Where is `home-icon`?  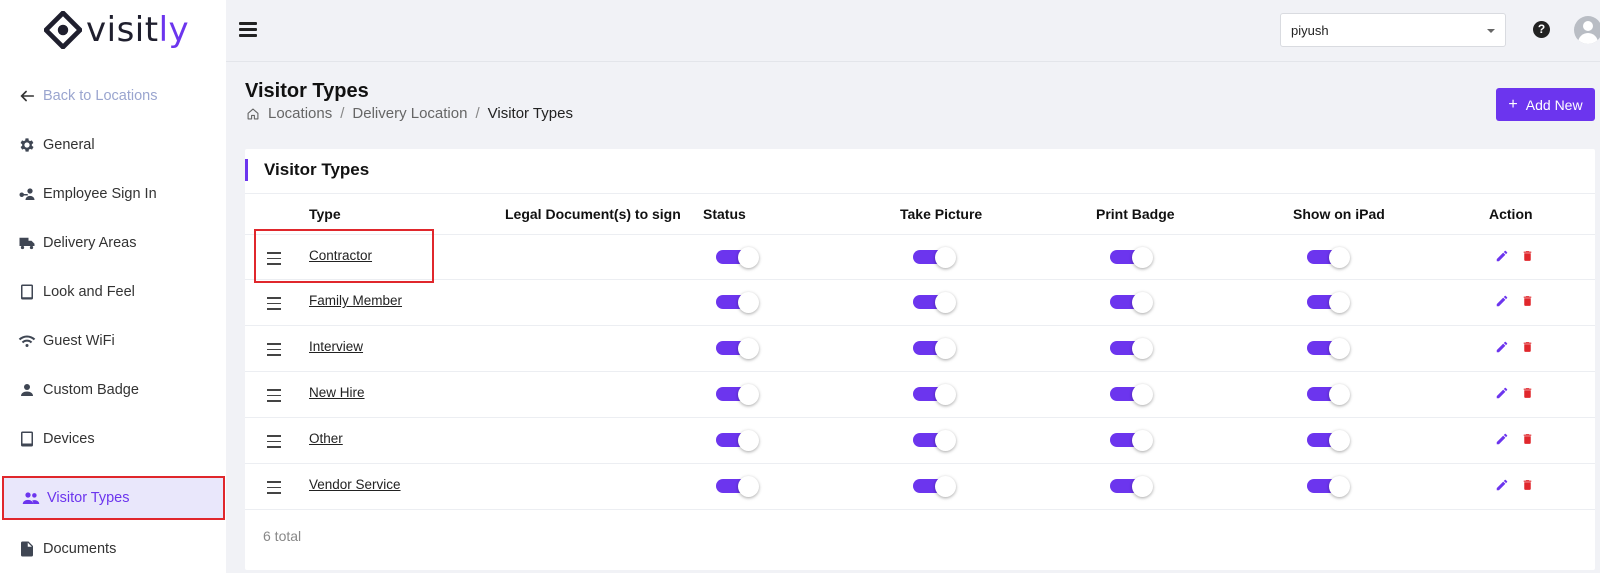
home-icon is located at coordinates (253, 114).